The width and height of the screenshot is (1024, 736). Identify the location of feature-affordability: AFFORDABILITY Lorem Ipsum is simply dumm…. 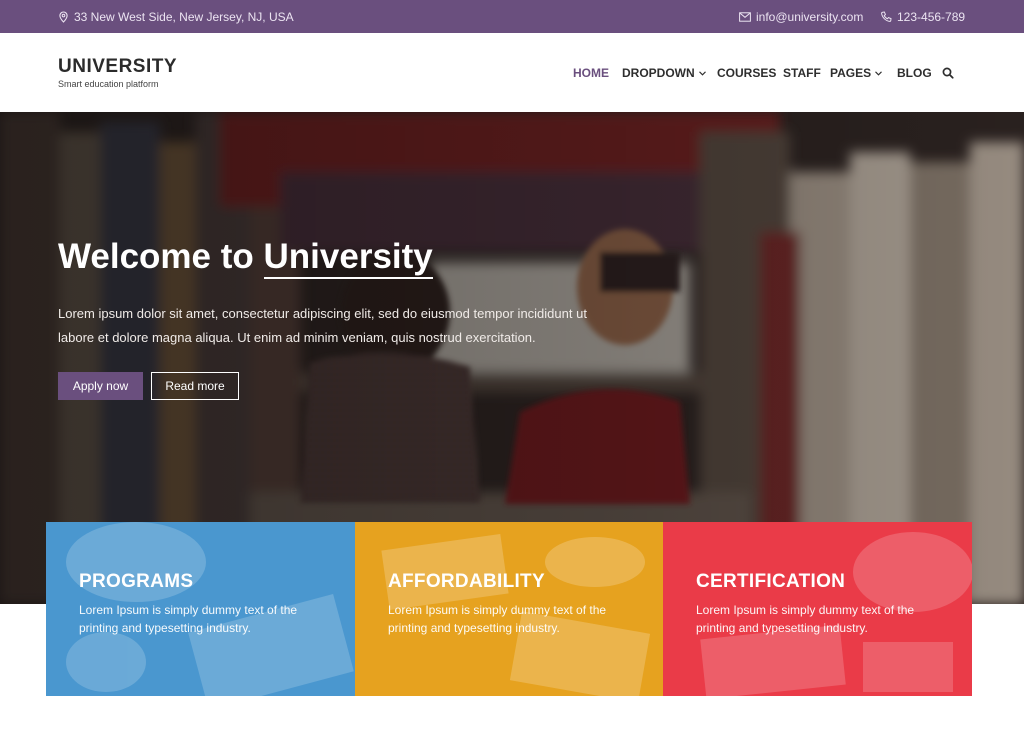
(509, 609).